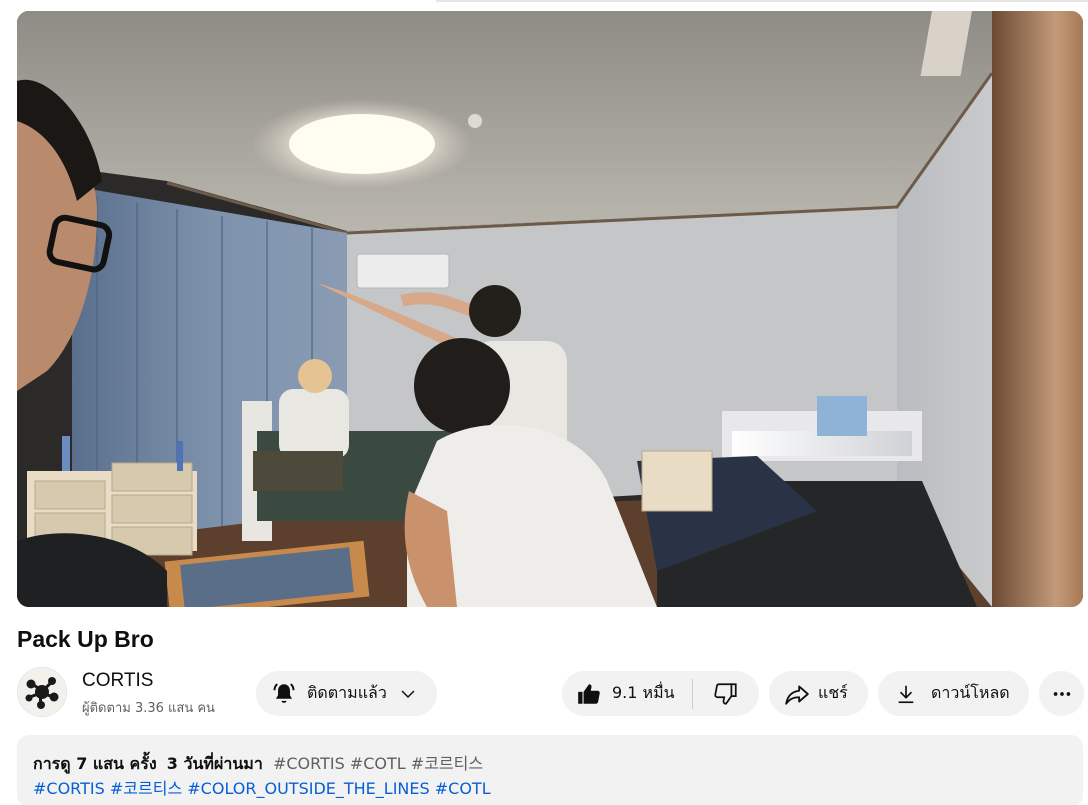  I want to click on hashtag-link: #COLOR_OUTSIDE_THE_LINES, so click(308, 788).